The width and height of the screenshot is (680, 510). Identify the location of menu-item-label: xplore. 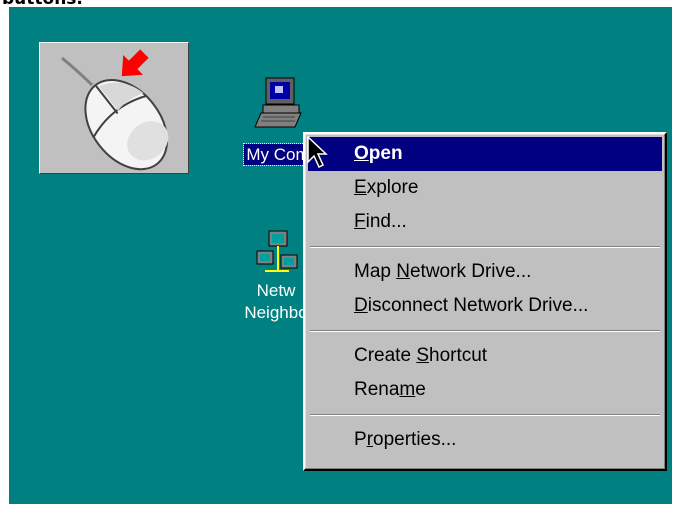
(392, 187).